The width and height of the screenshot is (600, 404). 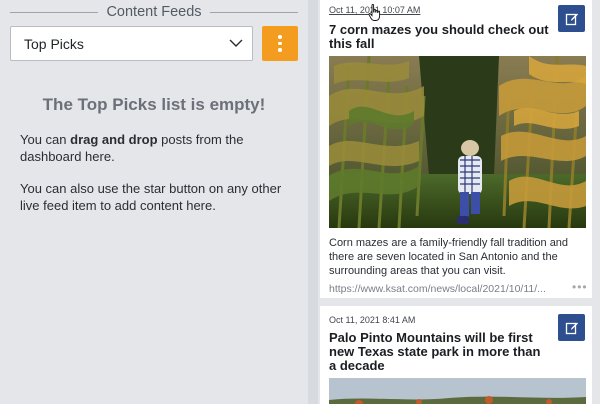 I want to click on feed-scrollbar, so click(x=594, y=202).